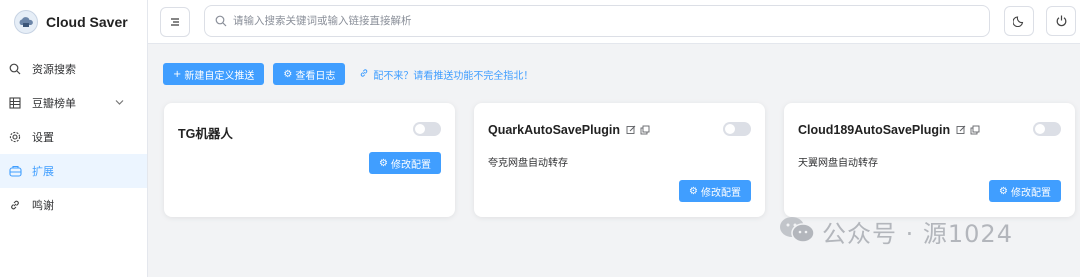 The width and height of the screenshot is (1080, 277). I want to click on plugin-card-tg-bot: TG机器人 ⚙ 修改配置, so click(309, 160).